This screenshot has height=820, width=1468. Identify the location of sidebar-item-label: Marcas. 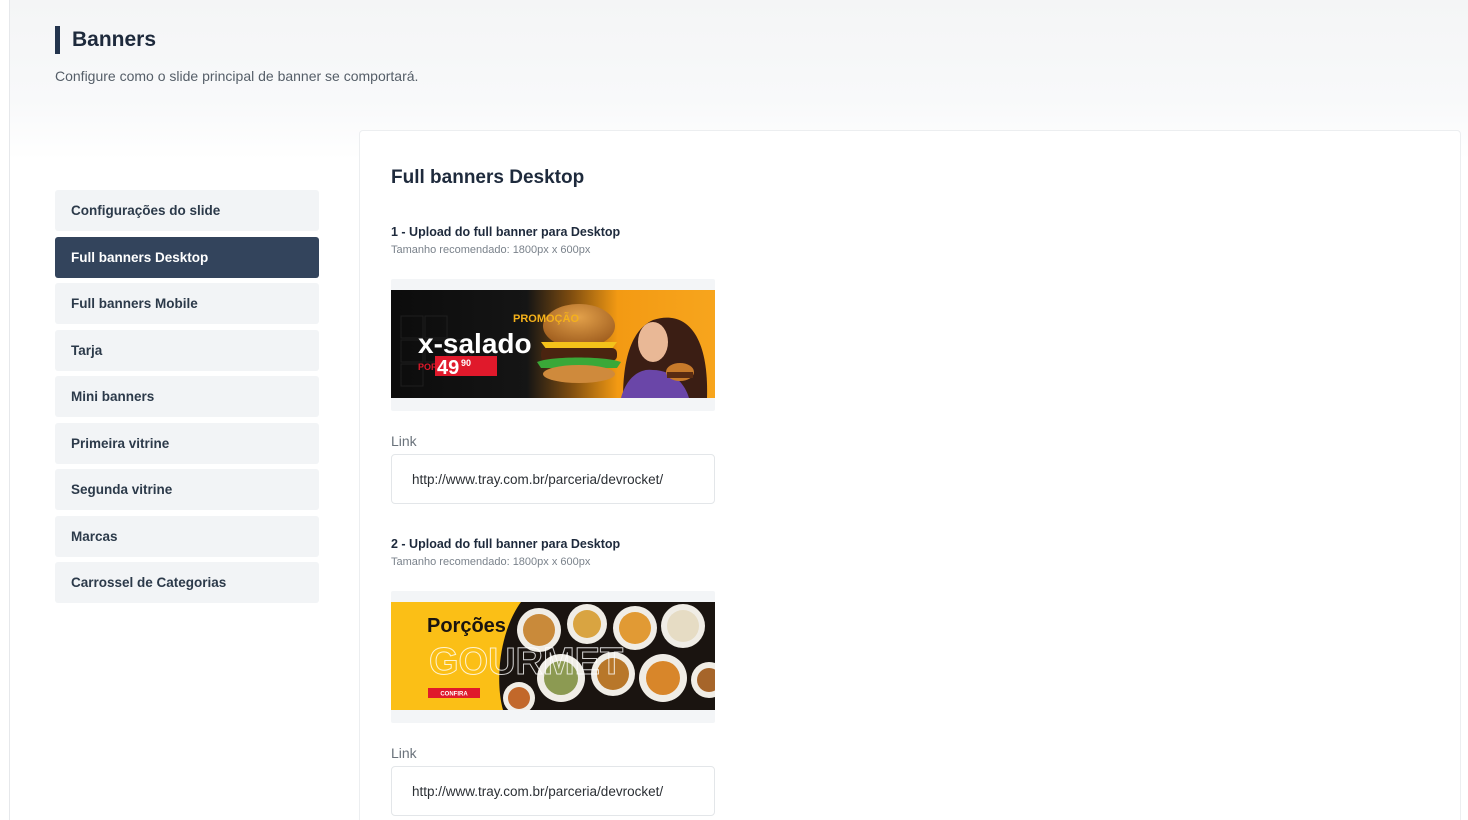
(94, 536).